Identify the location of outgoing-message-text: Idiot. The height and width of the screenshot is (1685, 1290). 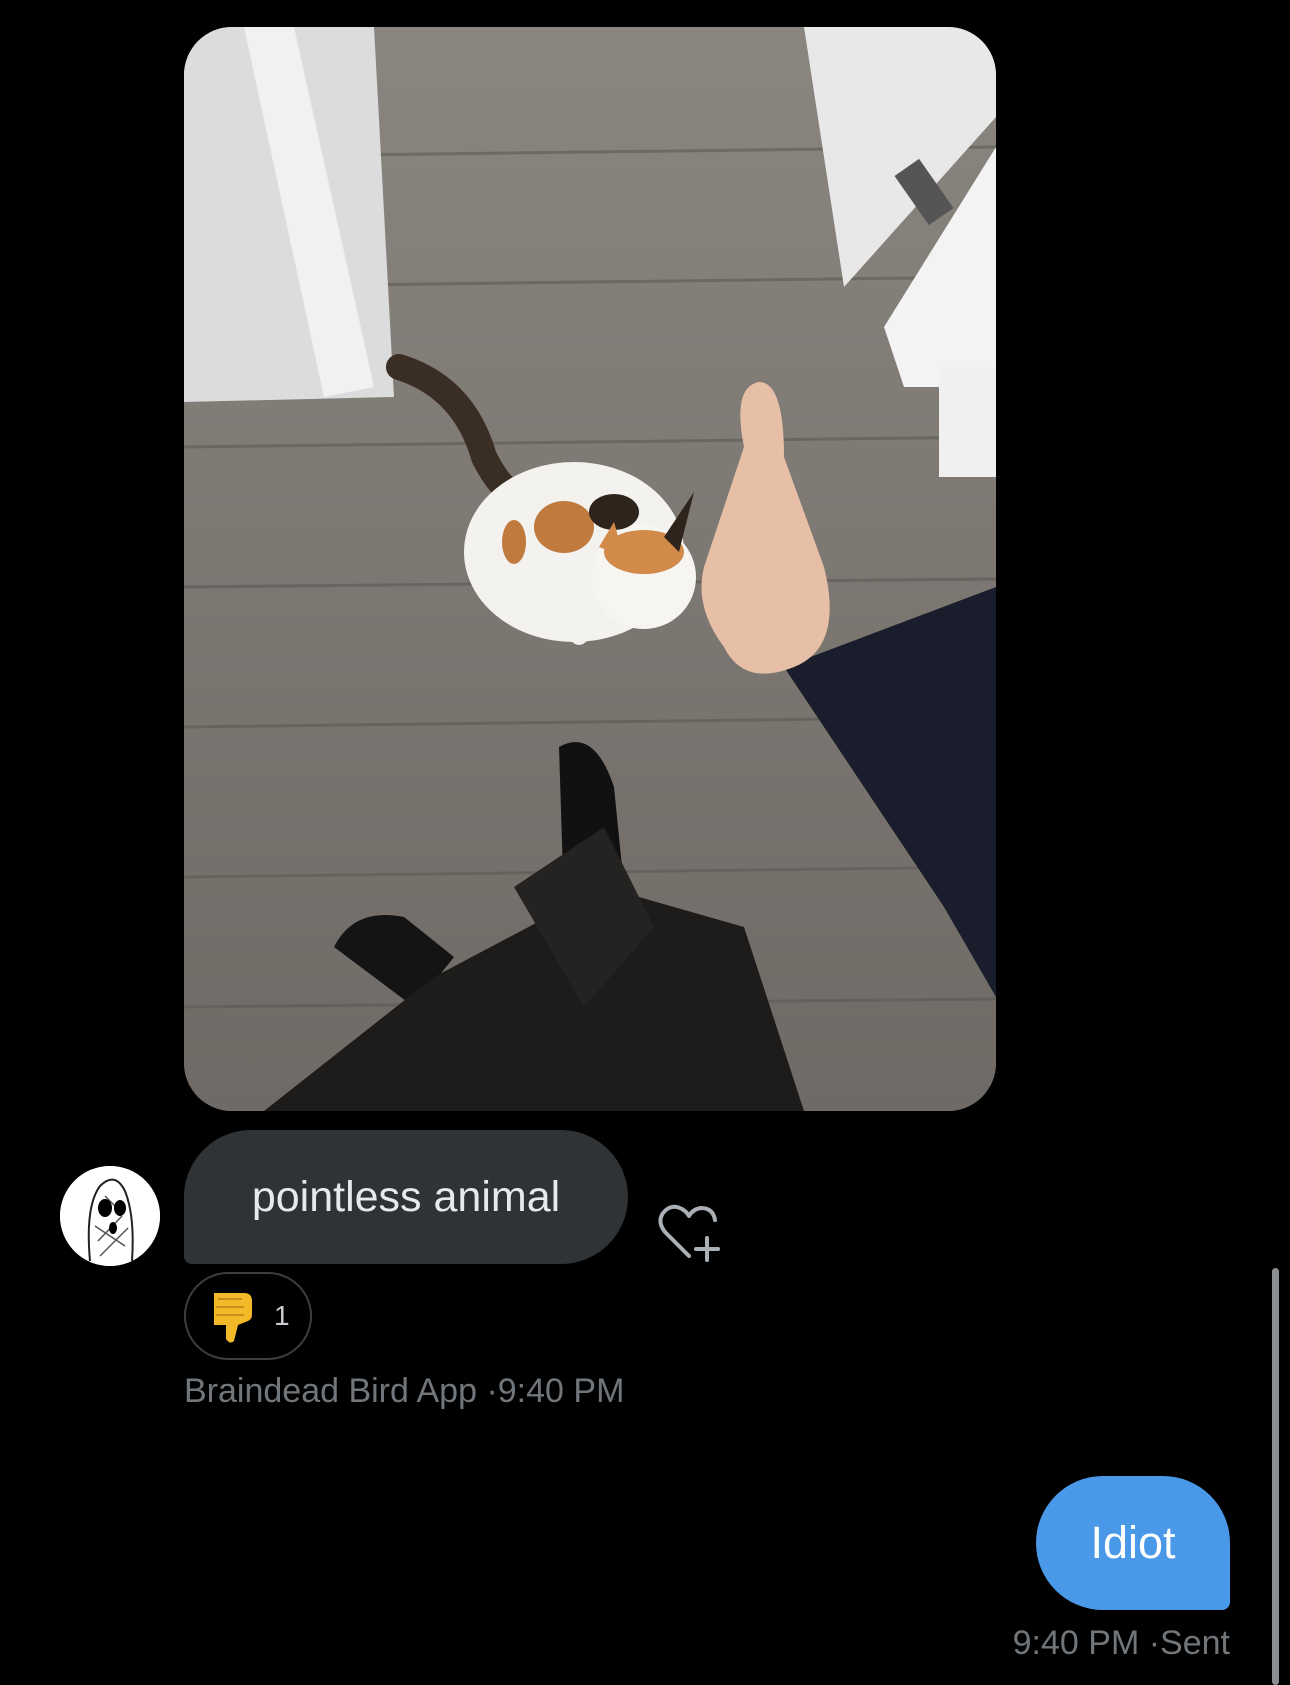
(1133, 1542).